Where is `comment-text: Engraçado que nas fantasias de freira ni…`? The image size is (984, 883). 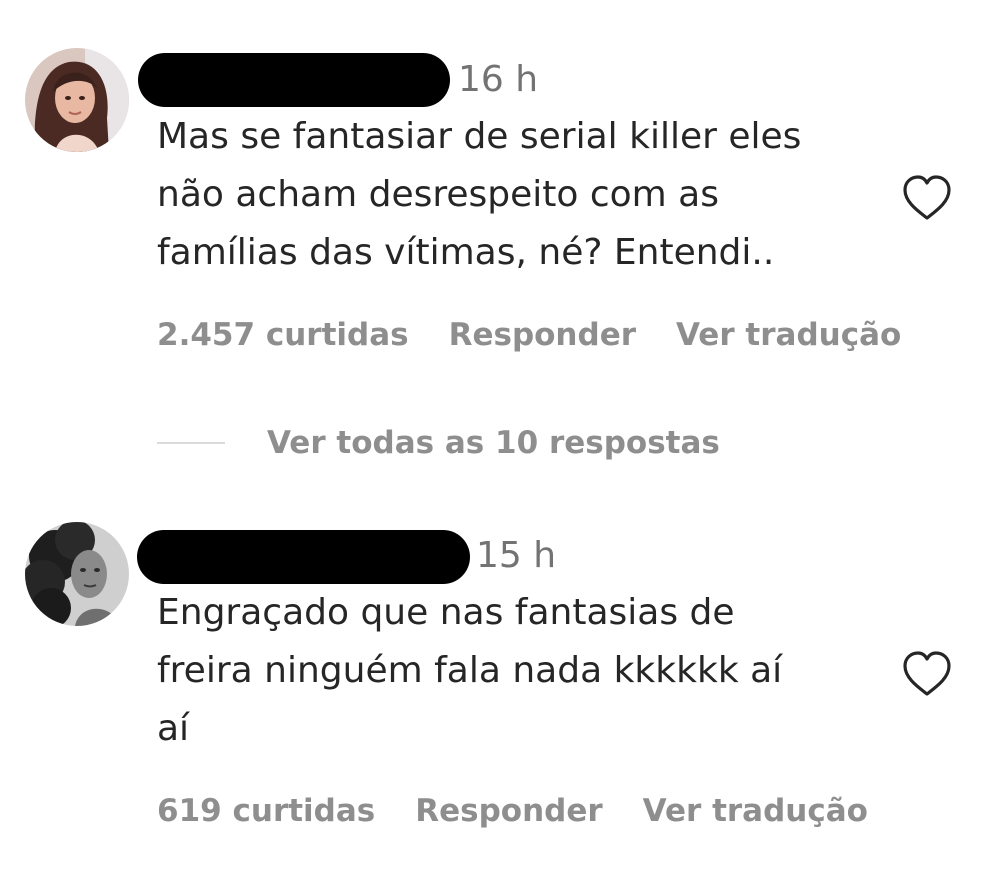
comment-text: Engraçado que nas fantasias de freira ni… is located at coordinates (517, 671).